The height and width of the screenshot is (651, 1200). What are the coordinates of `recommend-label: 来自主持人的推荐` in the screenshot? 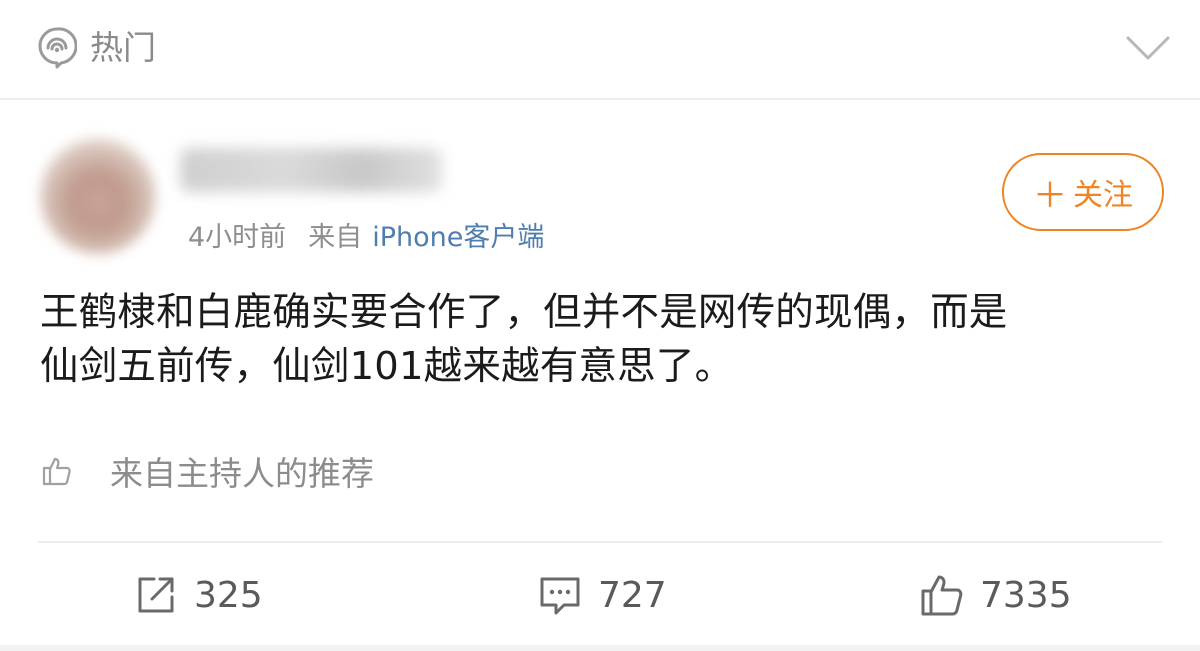 It's located at (242, 473).